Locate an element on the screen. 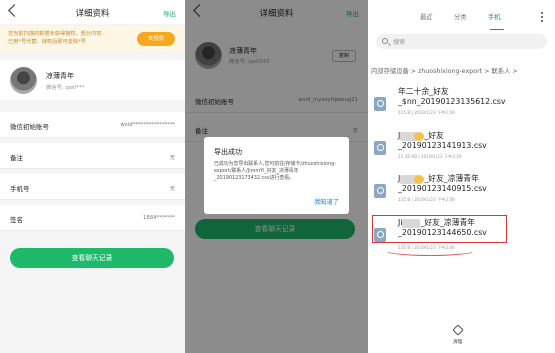 This screenshot has height=353, width=555. highlight-box is located at coordinates (439, 229).